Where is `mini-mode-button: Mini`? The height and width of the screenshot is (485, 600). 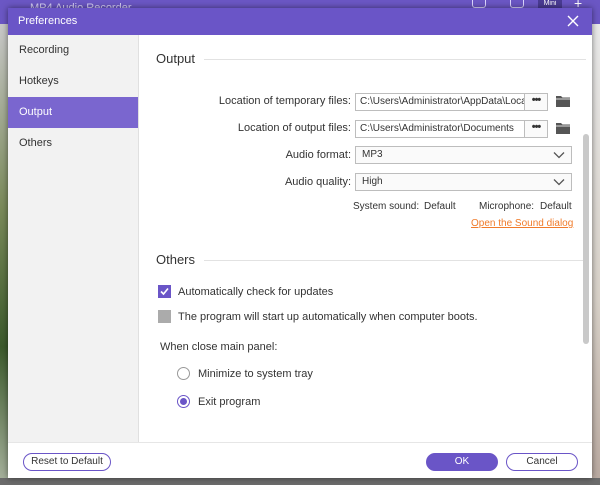
mini-mode-button: Mini is located at coordinates (550, 4).